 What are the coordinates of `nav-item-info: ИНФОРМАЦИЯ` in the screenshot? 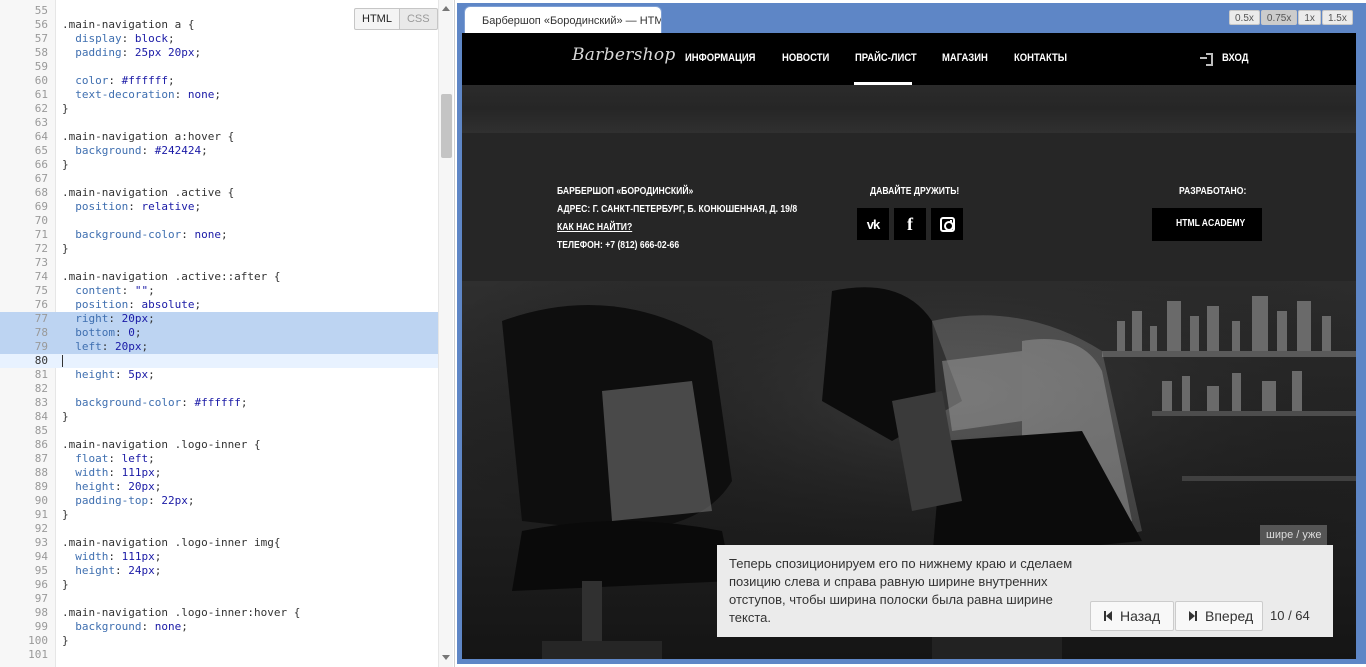 It's located at (720, 58).